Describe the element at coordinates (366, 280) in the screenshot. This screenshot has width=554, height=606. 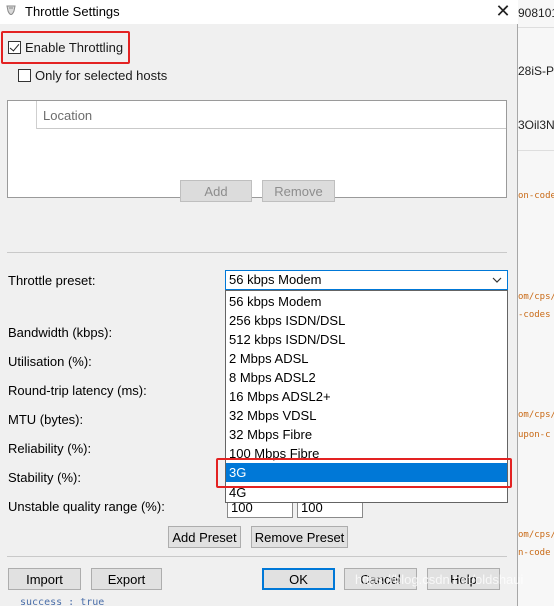
I see `throttle-preset-select: 56 kbps Modem` at that location.